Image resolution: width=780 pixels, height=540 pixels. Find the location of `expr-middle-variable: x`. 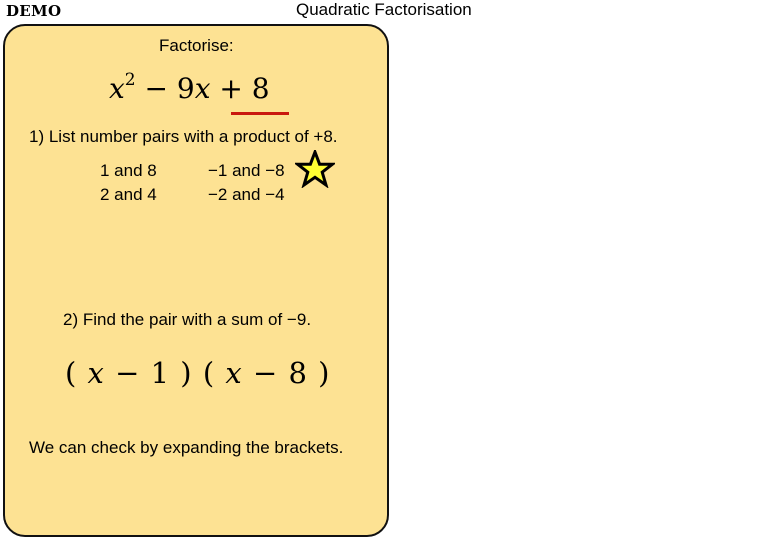

expr-middle-variable: x is located at coordinates (202, 88).